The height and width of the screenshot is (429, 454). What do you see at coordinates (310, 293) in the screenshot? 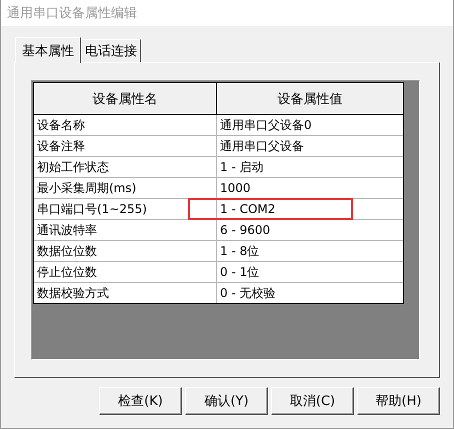
I see `table-cell: 0 - 无校验` at bounding box center [310, 293].